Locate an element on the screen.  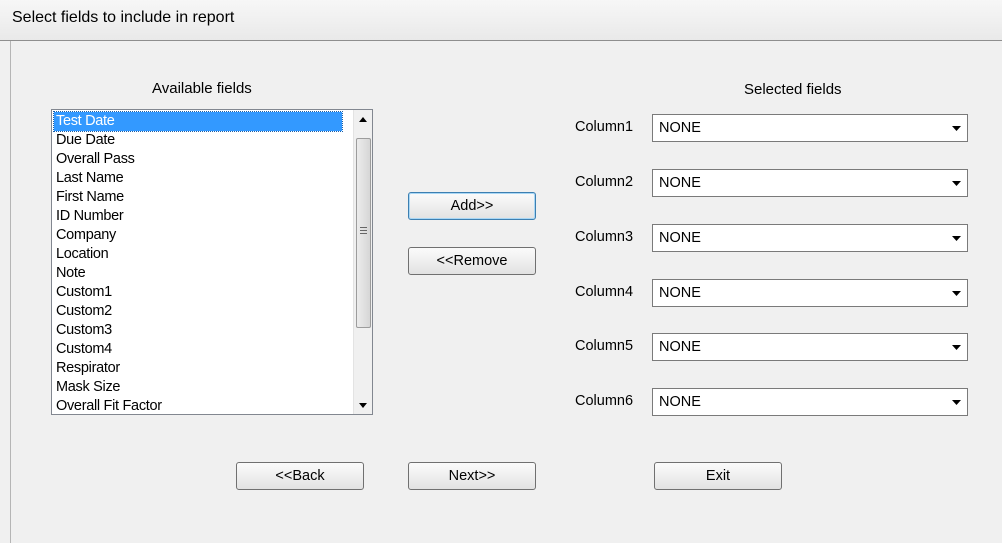
list-item: Overall Fit Factor is located at coordinates (198, 406).